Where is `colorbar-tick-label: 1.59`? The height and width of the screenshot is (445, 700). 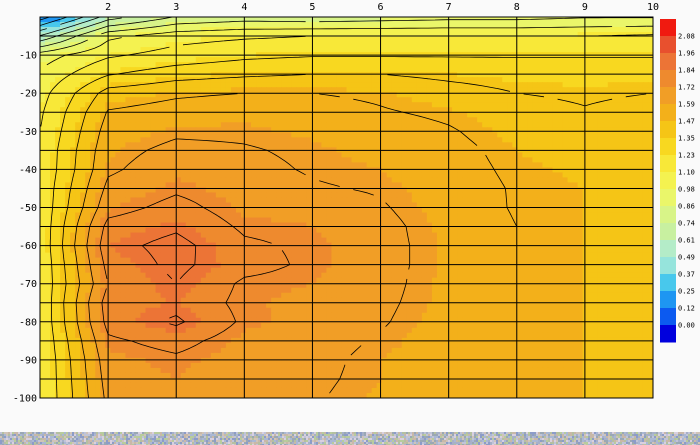 colorbar-tick-label: 1.59 is located at coordinates (686, 105).